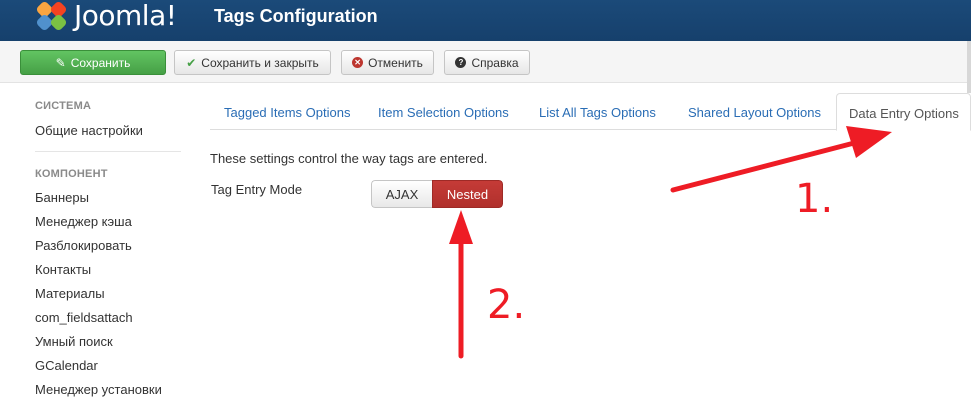 The width and height of the screenshot is (971, 410). What do you see at coordinates (89, 130) in the screenshot?
I see `sidebar-item-global-config: Общие настройки` at bounding box center [89, 130].